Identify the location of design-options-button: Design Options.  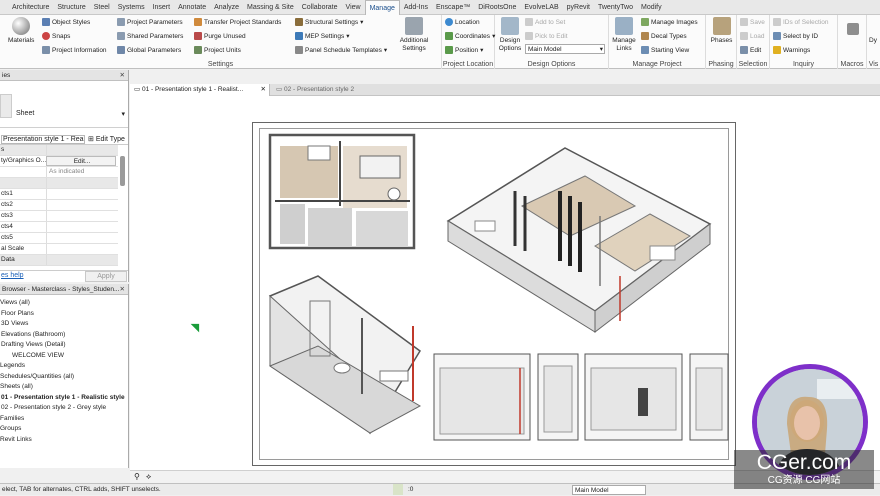
(510, 35).